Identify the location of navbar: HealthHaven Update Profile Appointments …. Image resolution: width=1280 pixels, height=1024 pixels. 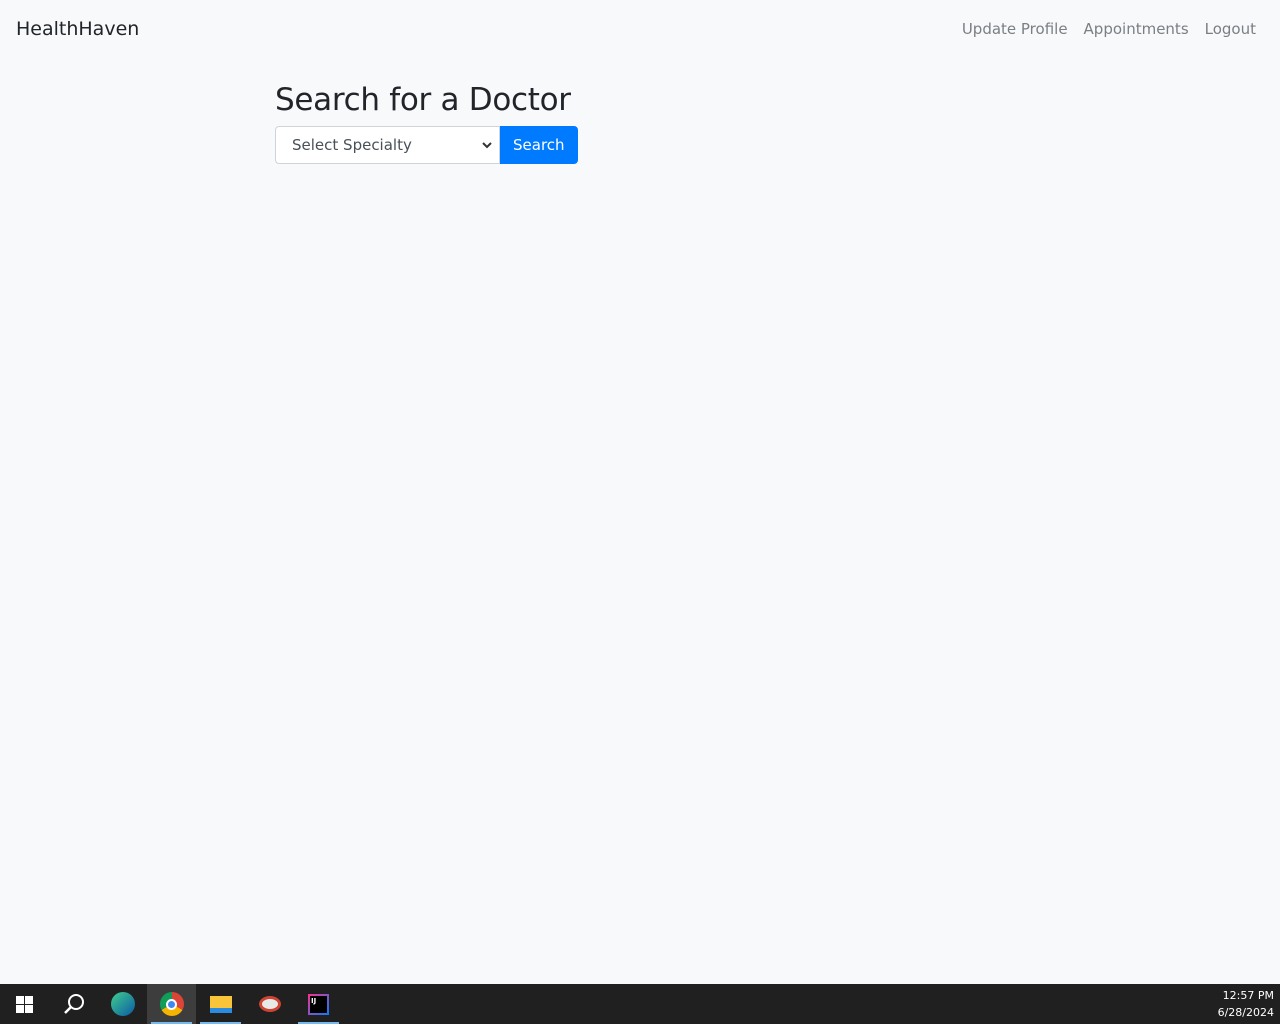
(640, 29).